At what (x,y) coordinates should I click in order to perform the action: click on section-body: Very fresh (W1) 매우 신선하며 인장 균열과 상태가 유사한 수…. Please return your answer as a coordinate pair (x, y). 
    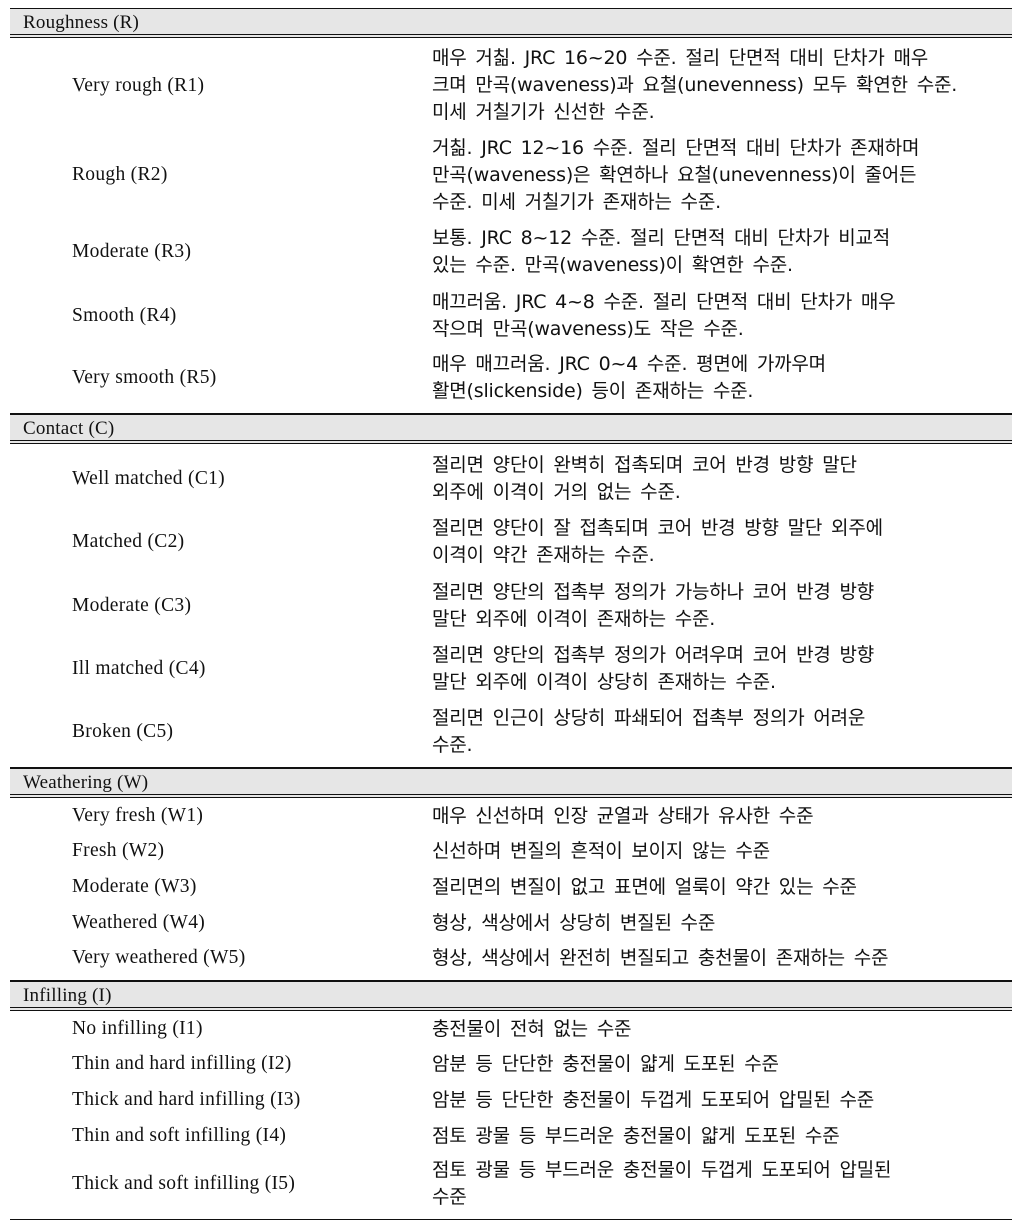
    Looking at the image, I should click on (511, 889).